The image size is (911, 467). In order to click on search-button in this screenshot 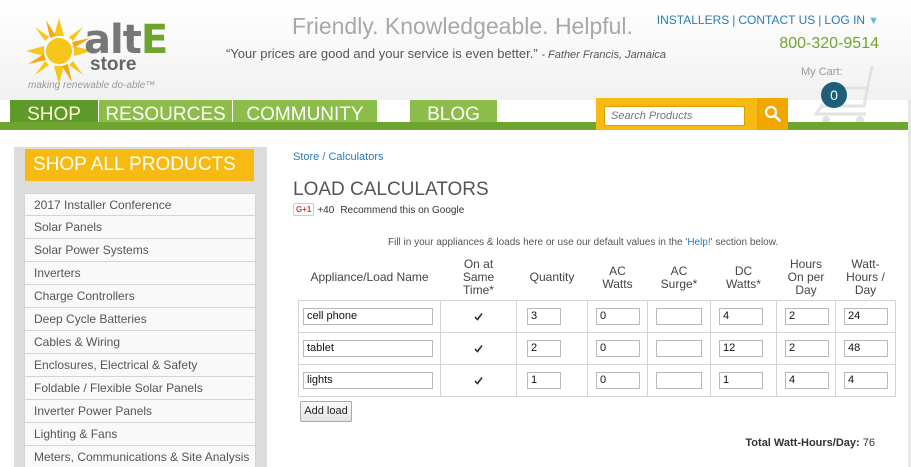, I will do `click(772, 114)`.